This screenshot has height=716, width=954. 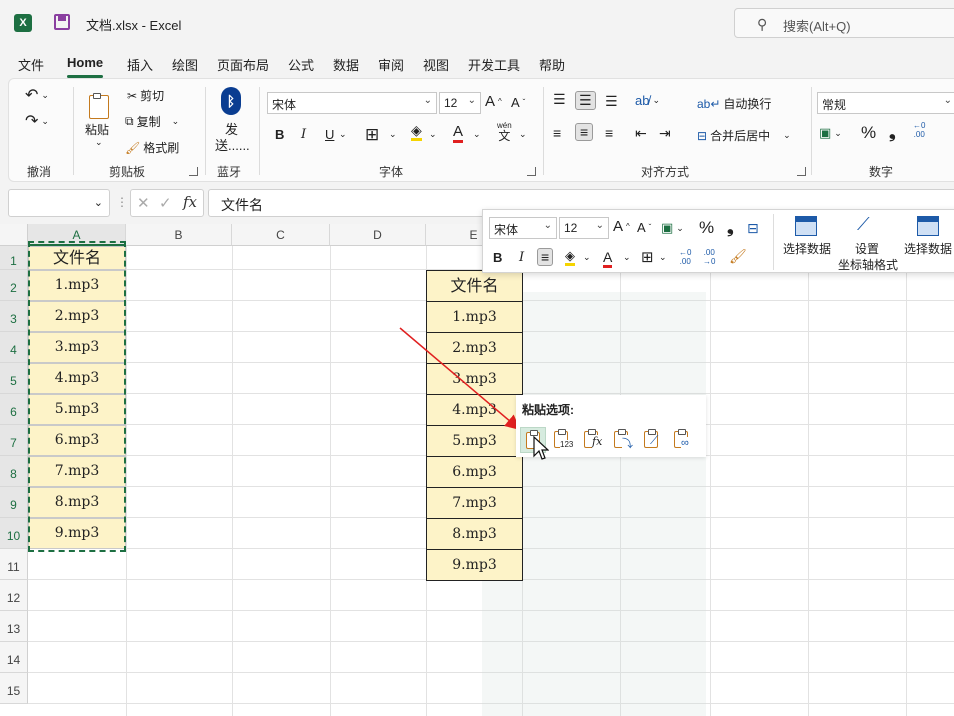 I want to click on paste-link-icon: ∞, so click(x=683, y=440).